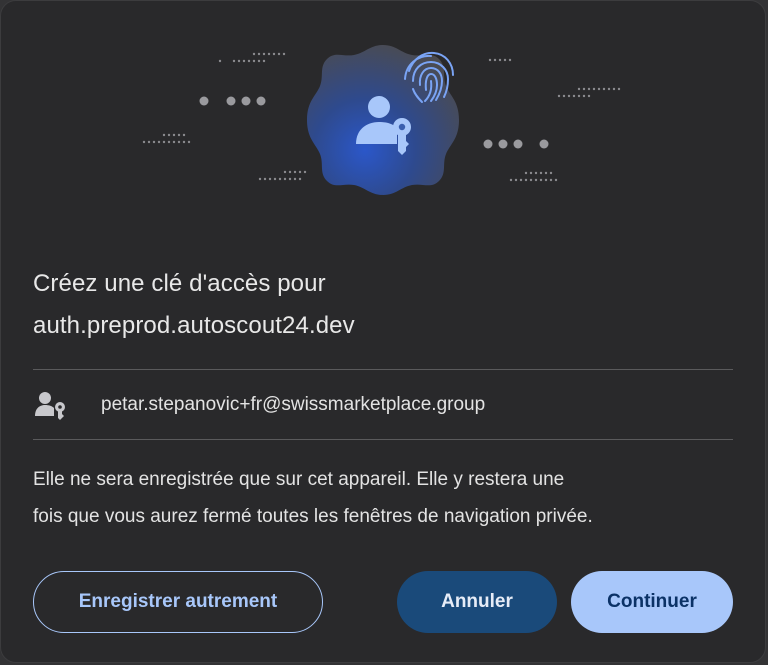  Describe the element at coordinates (383, 439) in the screenshot. I see `divider-bottom` at that location.